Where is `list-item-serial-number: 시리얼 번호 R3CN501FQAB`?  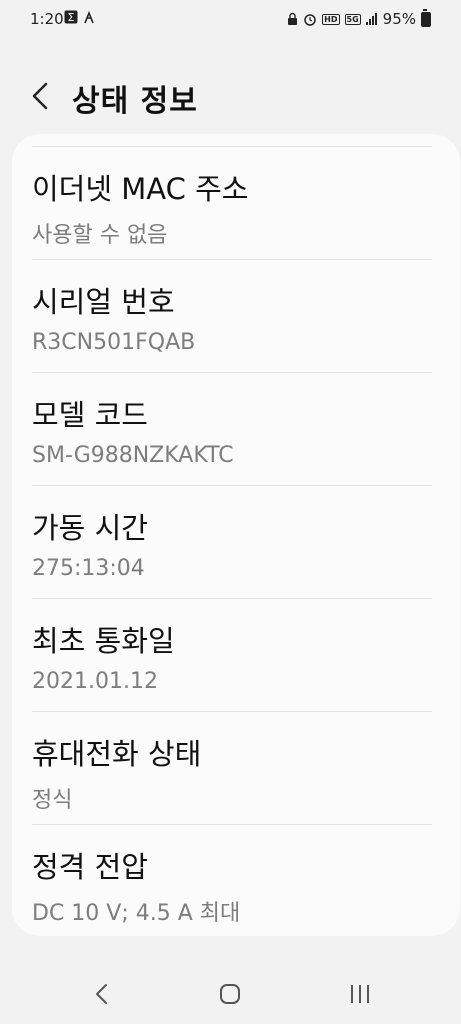
list-item-serial-number: 시리얼 번호 R3CN501FQAB is located at coordinates (232, 317).